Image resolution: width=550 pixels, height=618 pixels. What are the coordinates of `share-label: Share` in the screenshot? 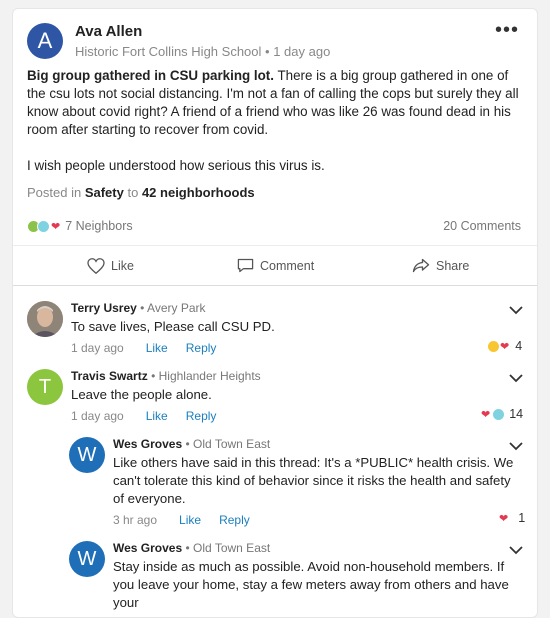 It's located at (453, 265).